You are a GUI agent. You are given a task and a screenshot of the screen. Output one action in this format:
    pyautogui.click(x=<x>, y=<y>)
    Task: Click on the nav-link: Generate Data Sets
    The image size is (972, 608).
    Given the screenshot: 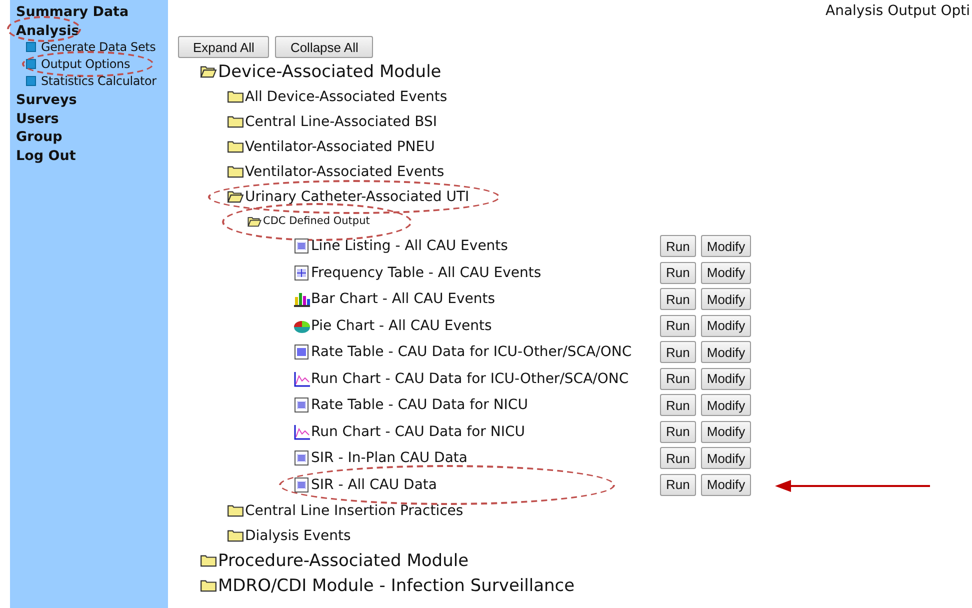 What is the action you would take?
    pyautogui.click(x=98, y=47)
    